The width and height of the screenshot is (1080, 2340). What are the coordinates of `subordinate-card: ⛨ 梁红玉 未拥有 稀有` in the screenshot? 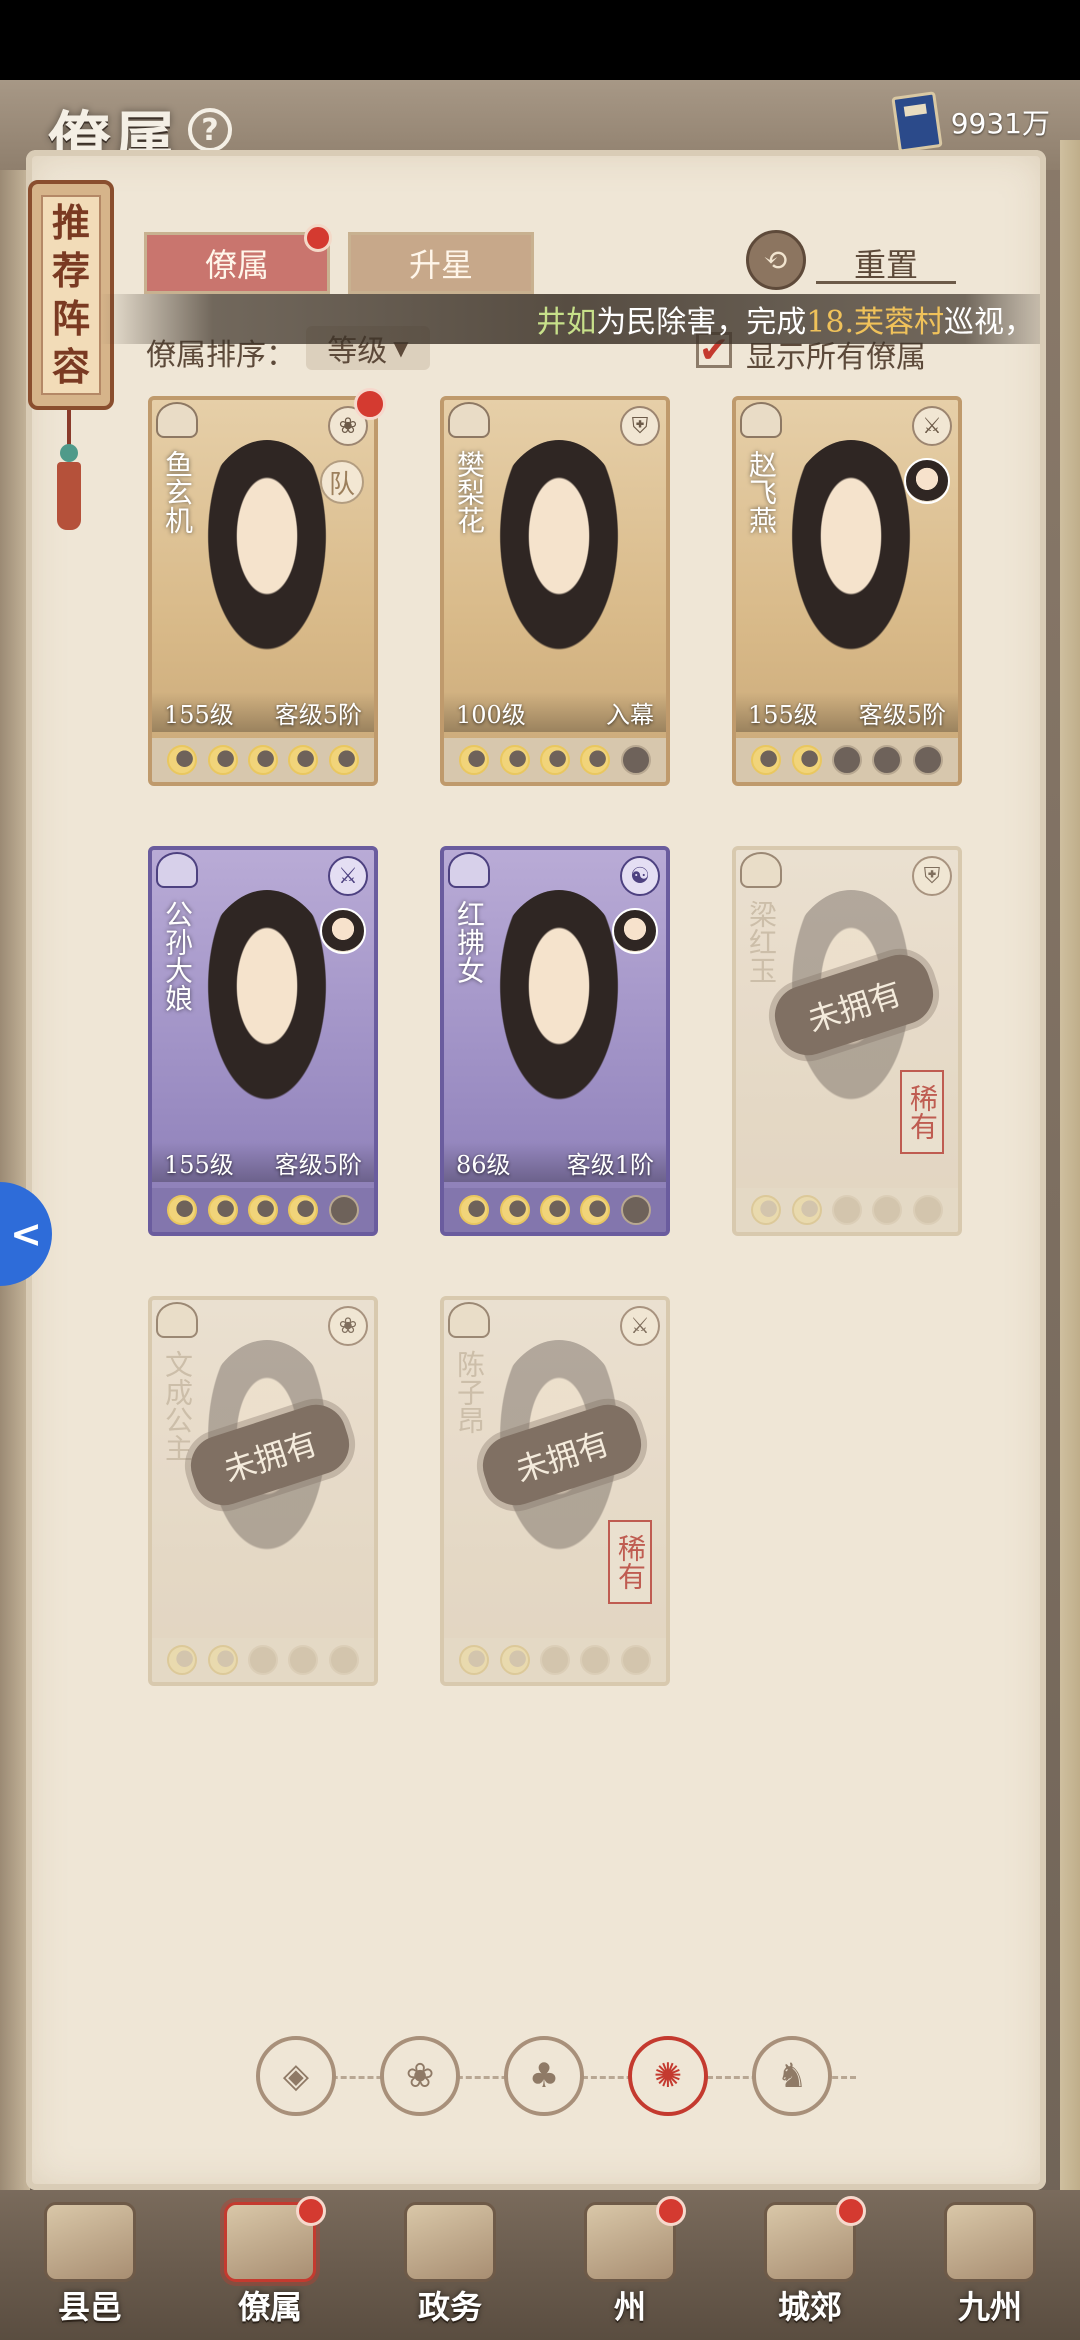 It's located at (847, 1041).